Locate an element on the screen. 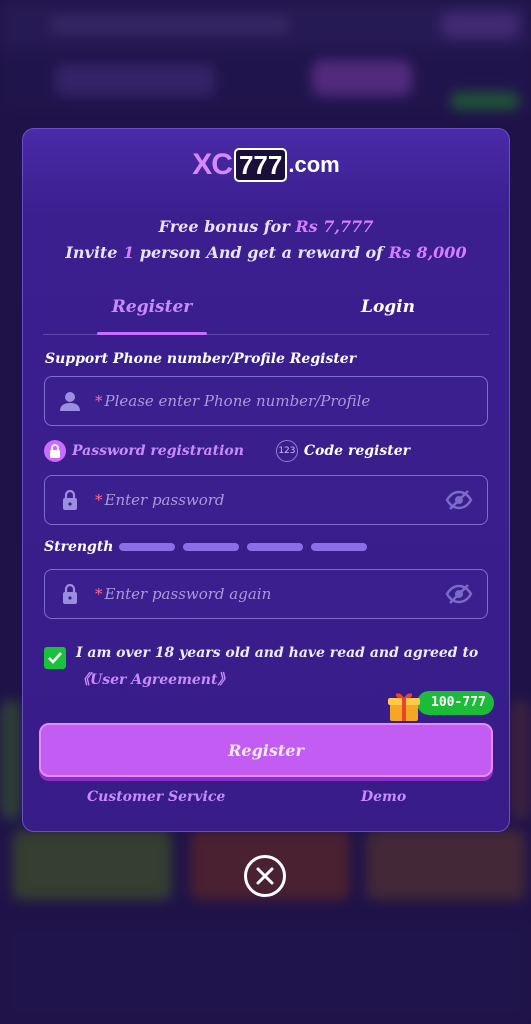  close-icon is located at coordinates (265, 876).